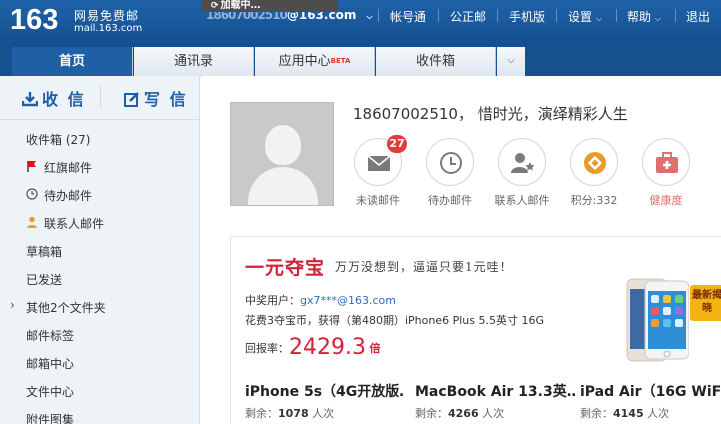  What do you see at coordinates (304, 61) in the screenshot?
I see `tab-app-center-label: 应用中心` at bounding box center [304, 61].